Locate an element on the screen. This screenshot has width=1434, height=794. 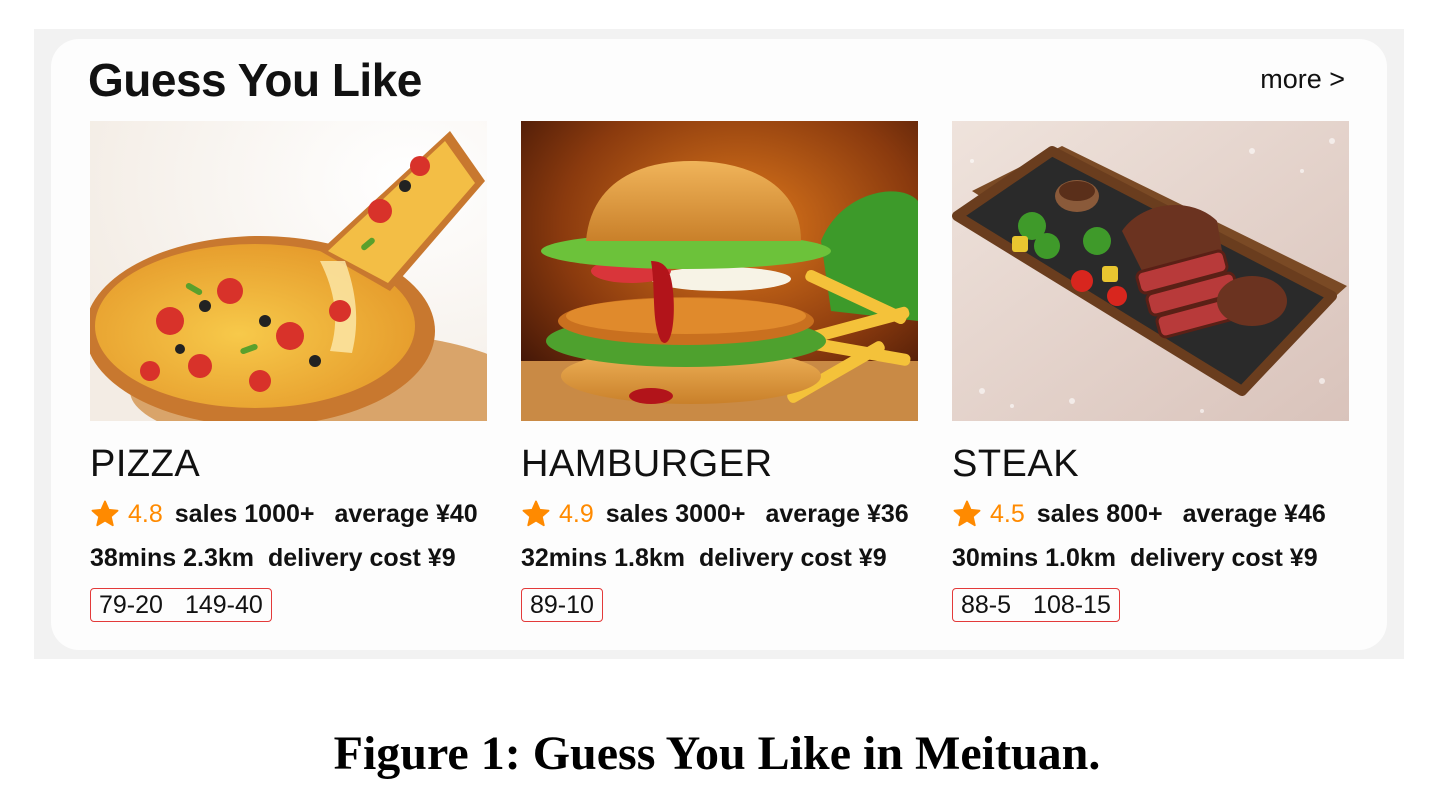
delivery-time-distance: 30mins 1.0km is located at coordinates (1034, 557).